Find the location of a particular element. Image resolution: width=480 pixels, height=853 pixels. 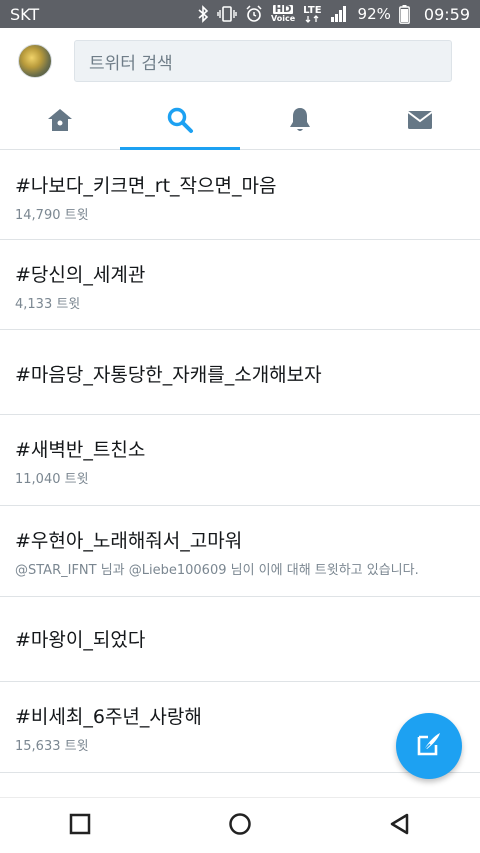

tab-notifications is located at coordinates (300, 121).